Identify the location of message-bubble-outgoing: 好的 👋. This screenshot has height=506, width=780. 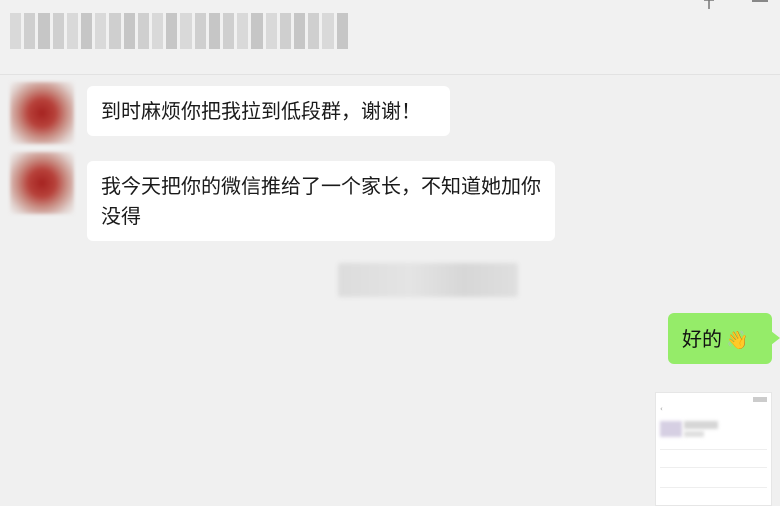
(724, 338).